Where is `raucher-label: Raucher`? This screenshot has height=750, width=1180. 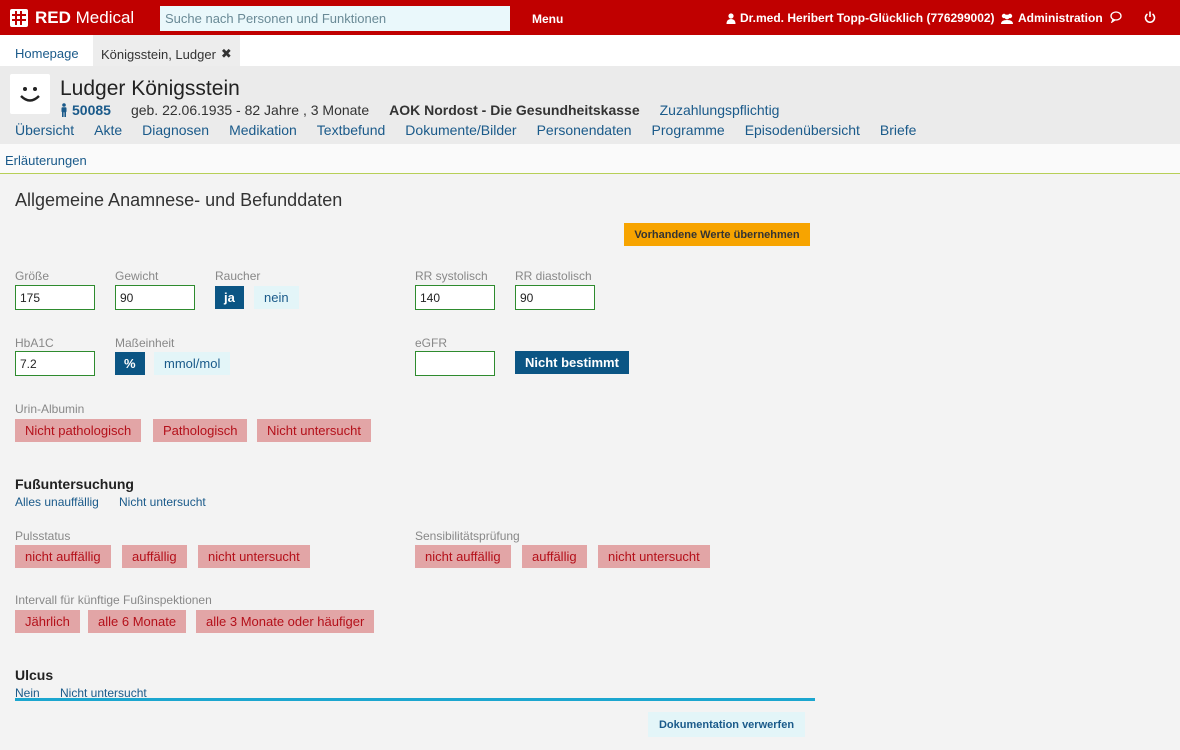 raucher-label: Raucher is located at coordinates (238, 276).